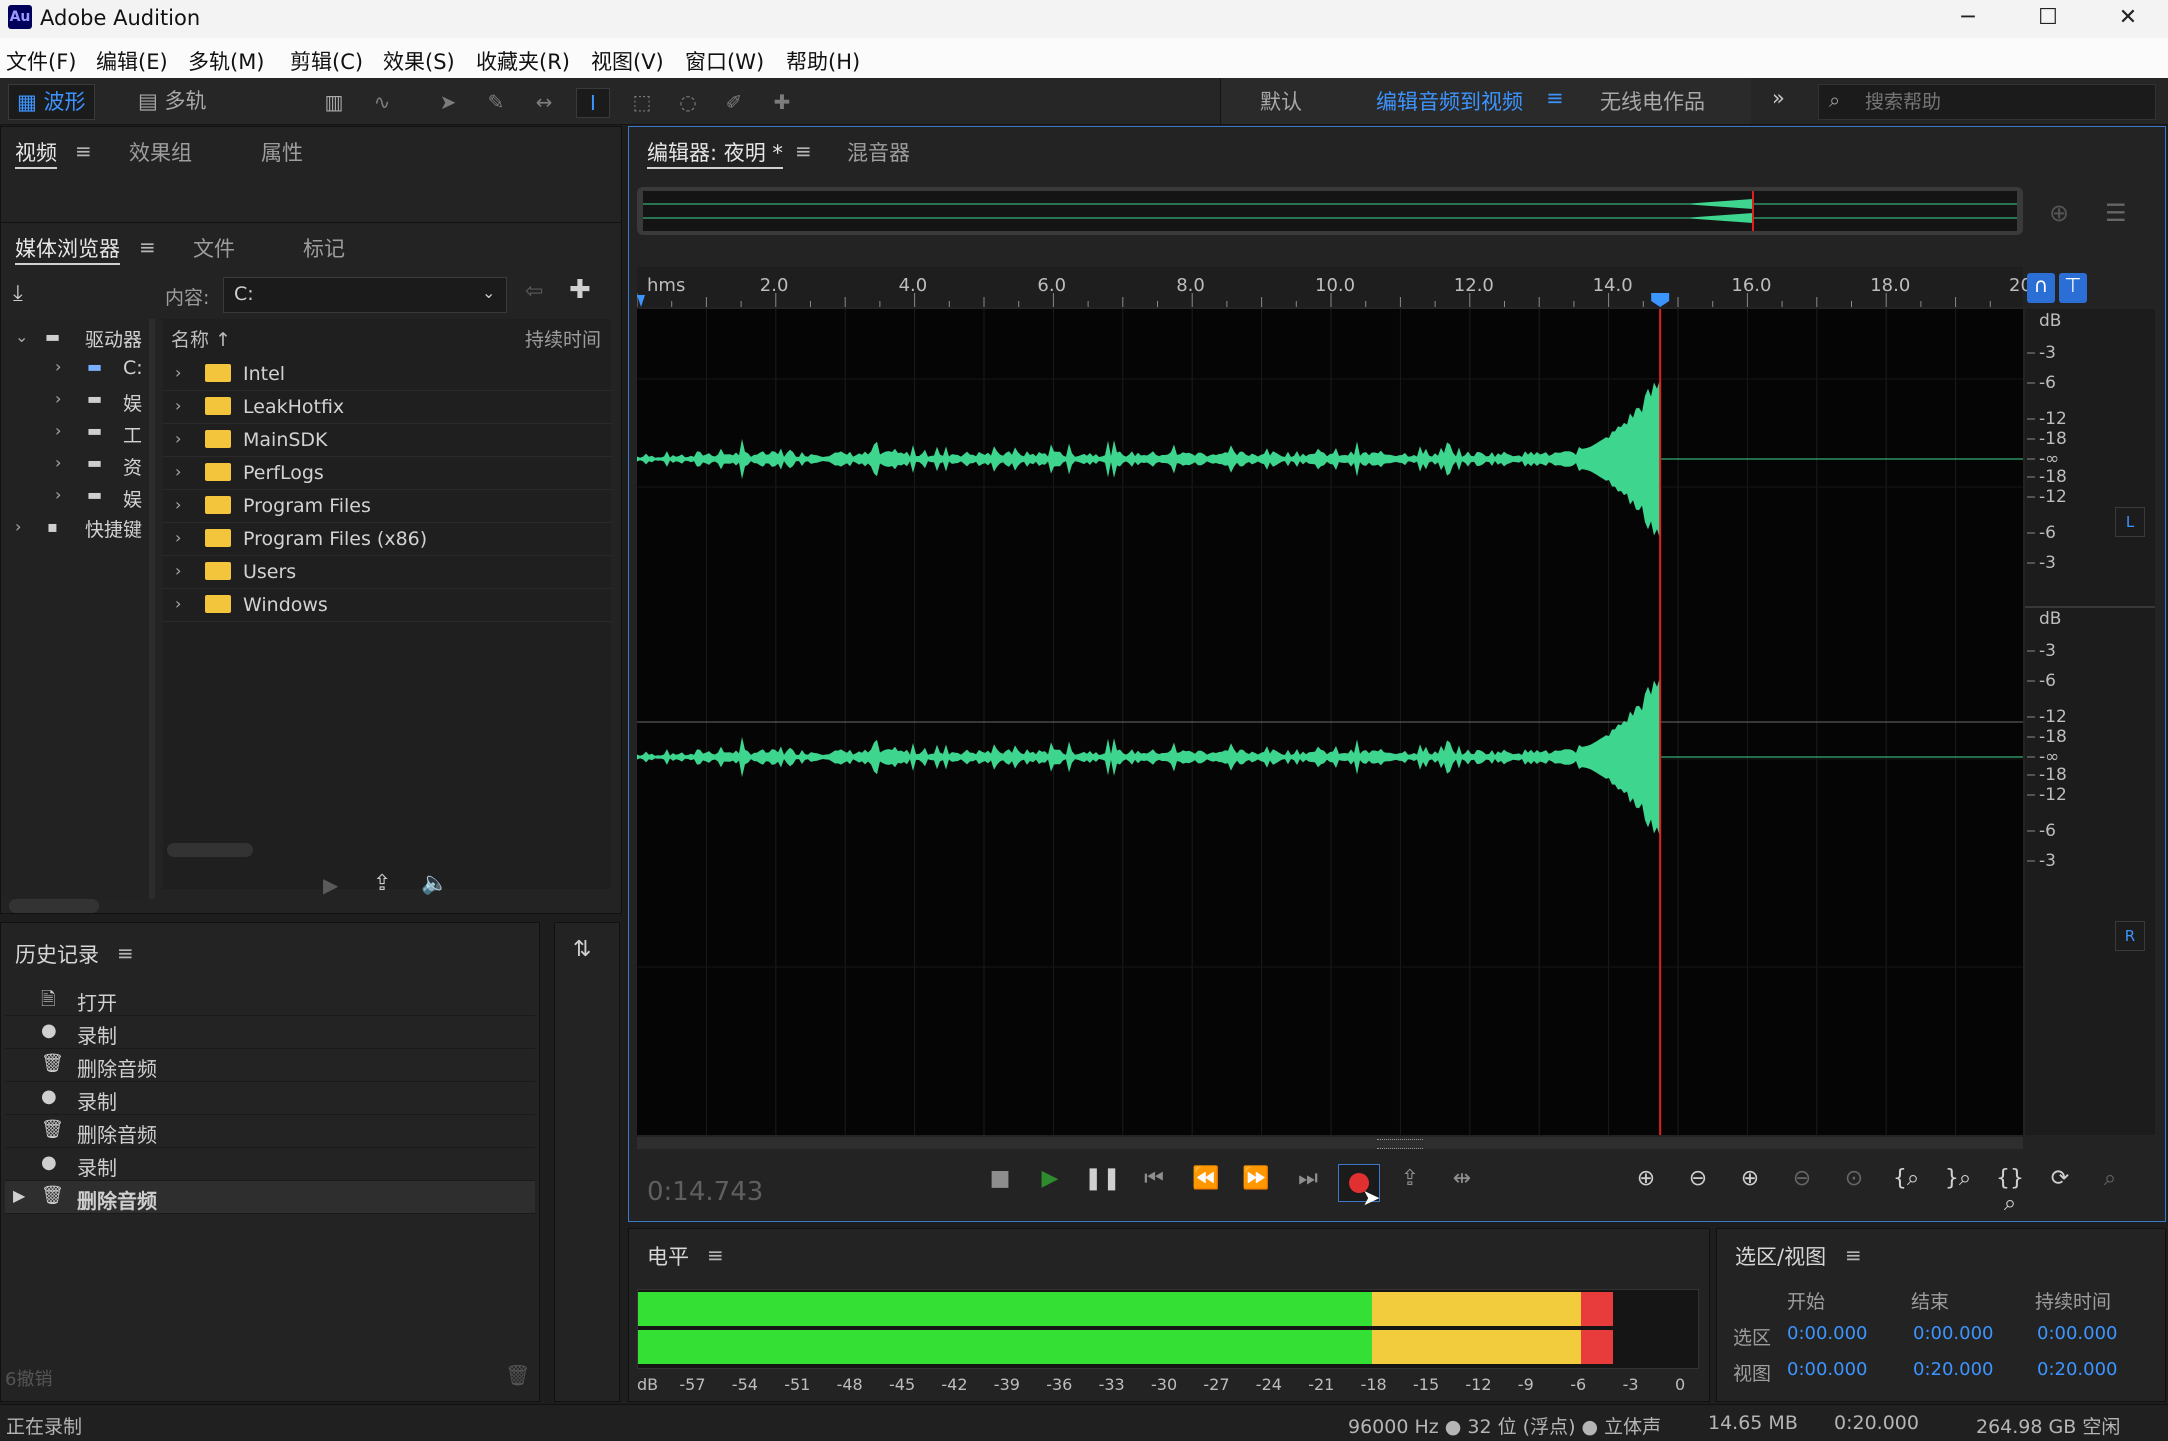  What do you see at coordinates (1953, 1369) in the screenshot?
I see `view-end: 0:20.000` at bounding box center [1953, 1369].